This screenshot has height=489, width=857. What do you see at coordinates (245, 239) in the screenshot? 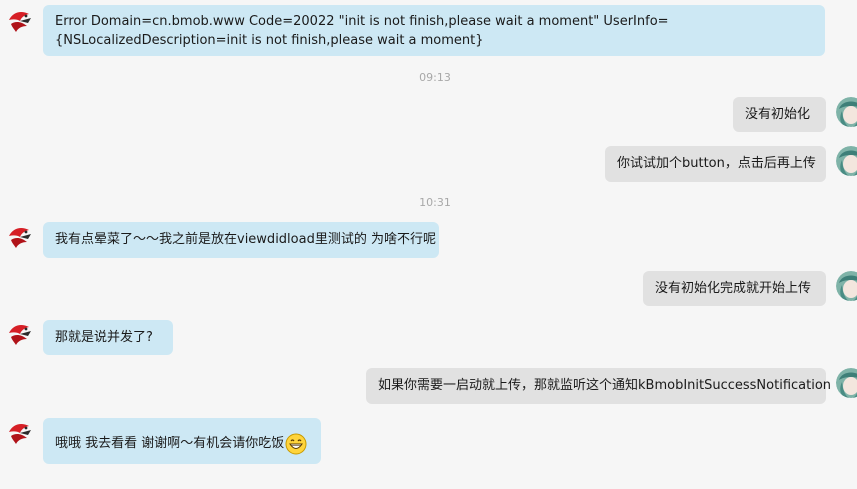
I see `message-text: 我有点晕菜了～～我之前是放在viewdidload里测试的 为啥不行呢` at bounding box center [245, 239].